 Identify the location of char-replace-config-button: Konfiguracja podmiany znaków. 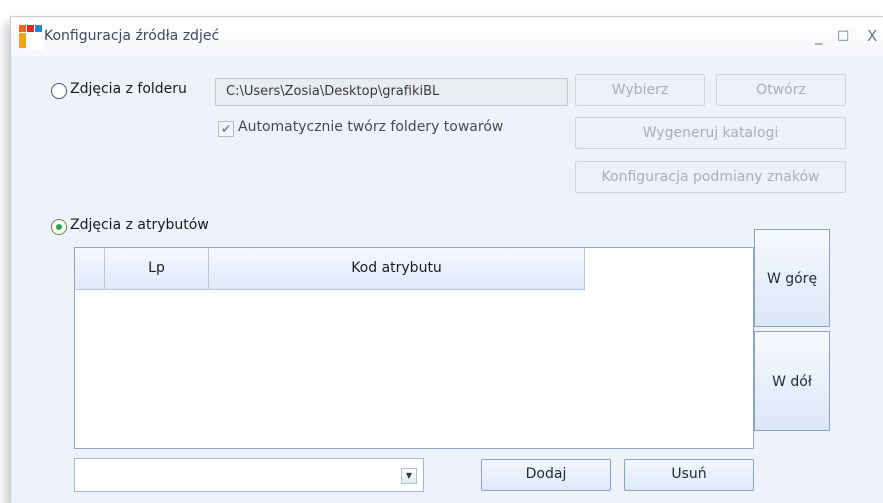
(710, 177).